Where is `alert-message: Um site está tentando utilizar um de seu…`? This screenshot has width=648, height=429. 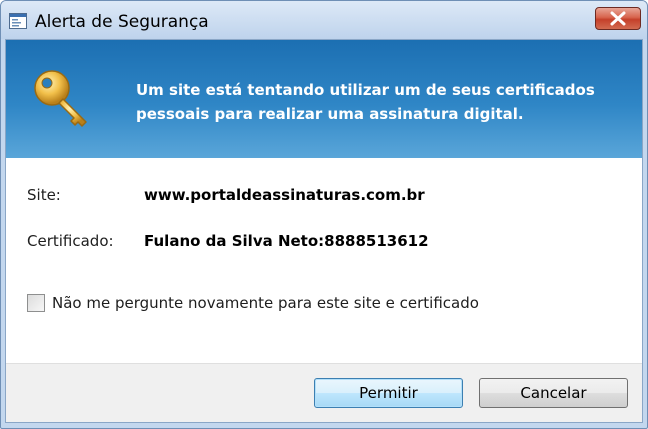
alert-message: Um site está tentando utilizar um de seu… is located at coordinates (365, 102).